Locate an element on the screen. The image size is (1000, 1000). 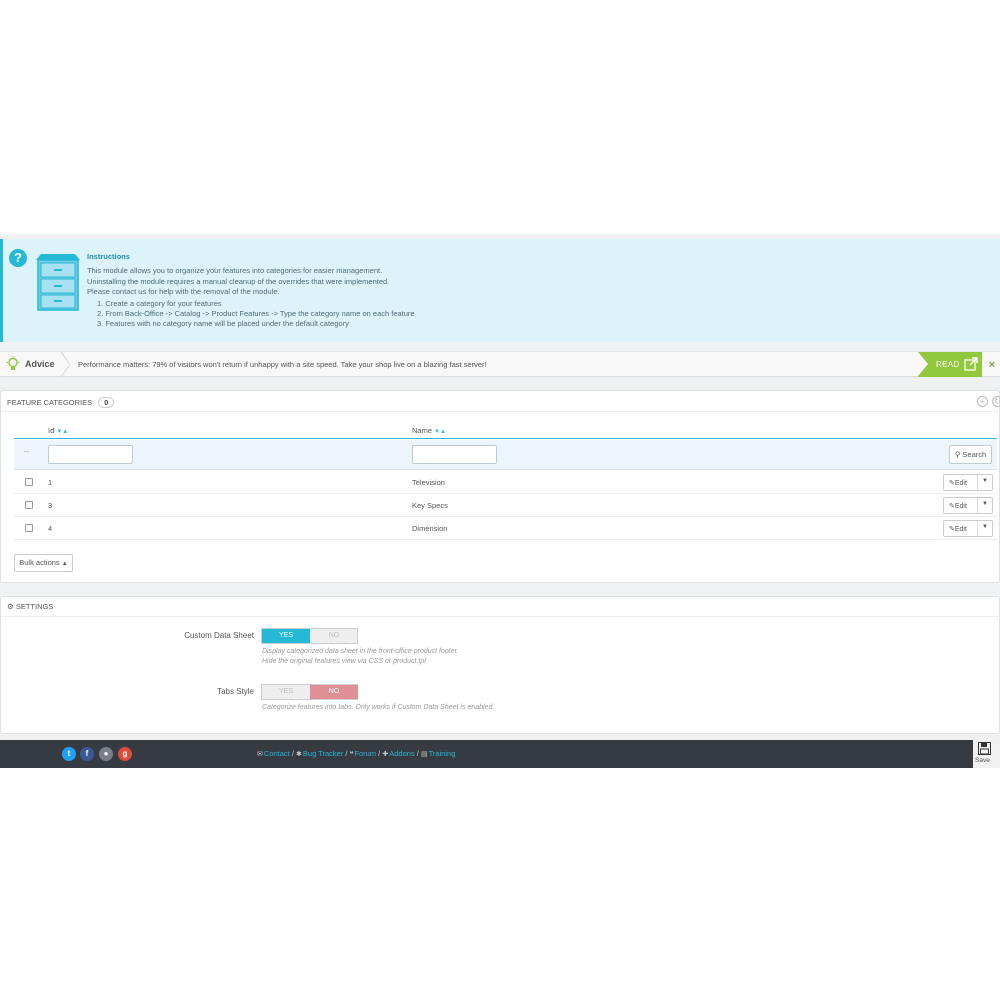
external-link-icon is located at coordinates (971, 364).